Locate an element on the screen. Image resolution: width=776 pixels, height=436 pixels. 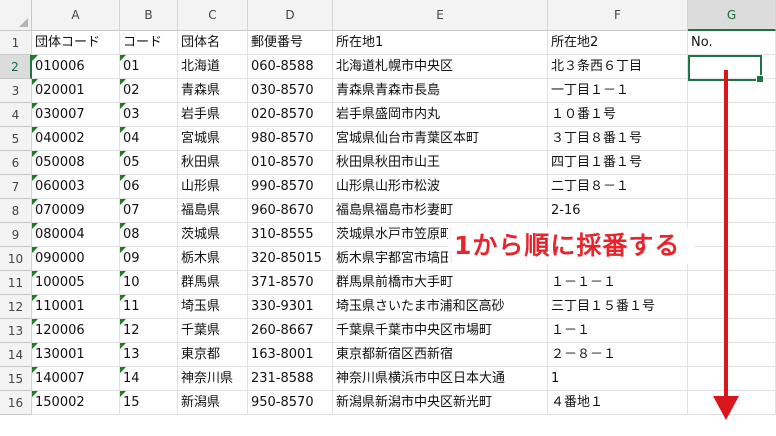
table-cell: 15 is located at coordinates (149, 403).